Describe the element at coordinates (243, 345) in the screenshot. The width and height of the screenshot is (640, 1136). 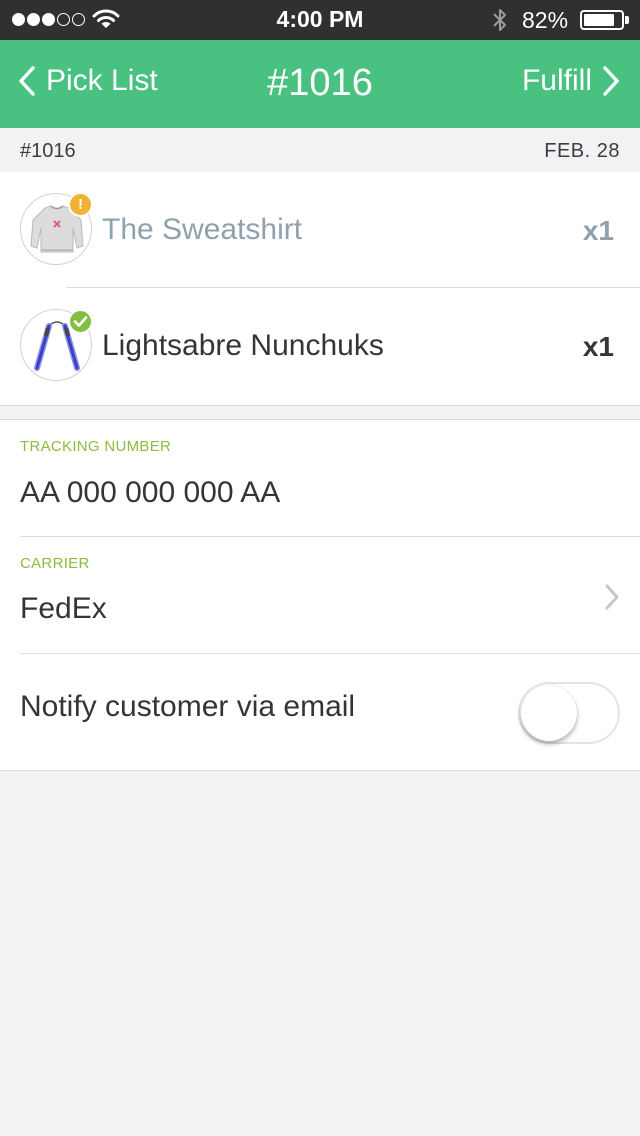
I see `item-name: Lightsabre Nunchuks` at that location.